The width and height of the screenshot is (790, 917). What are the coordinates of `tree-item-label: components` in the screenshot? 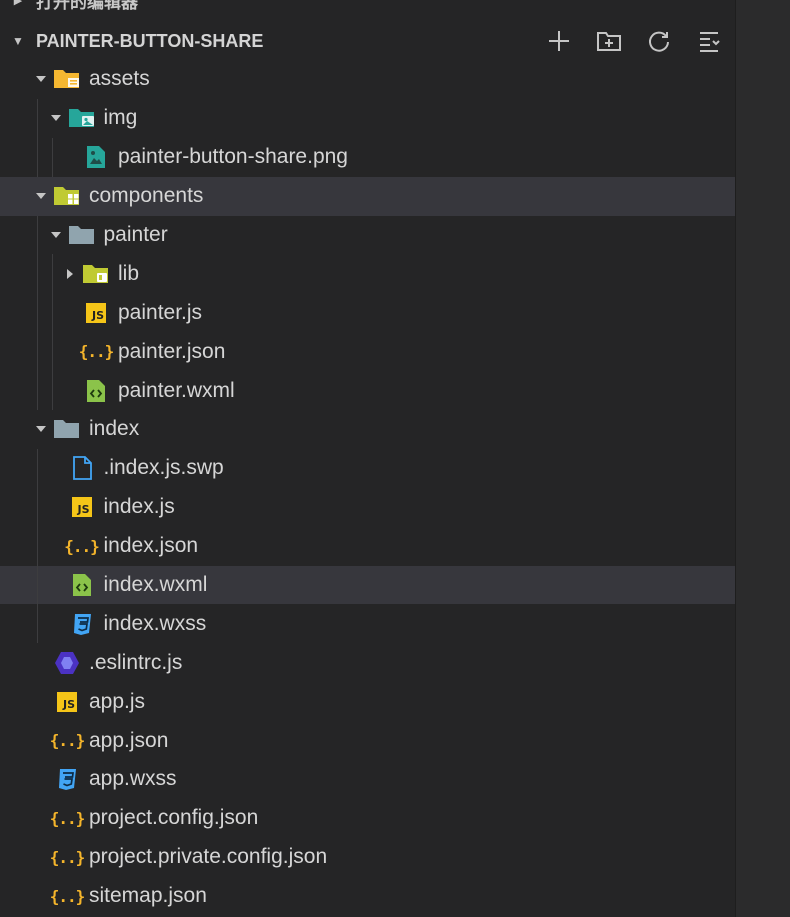 It's located at (146, 196).